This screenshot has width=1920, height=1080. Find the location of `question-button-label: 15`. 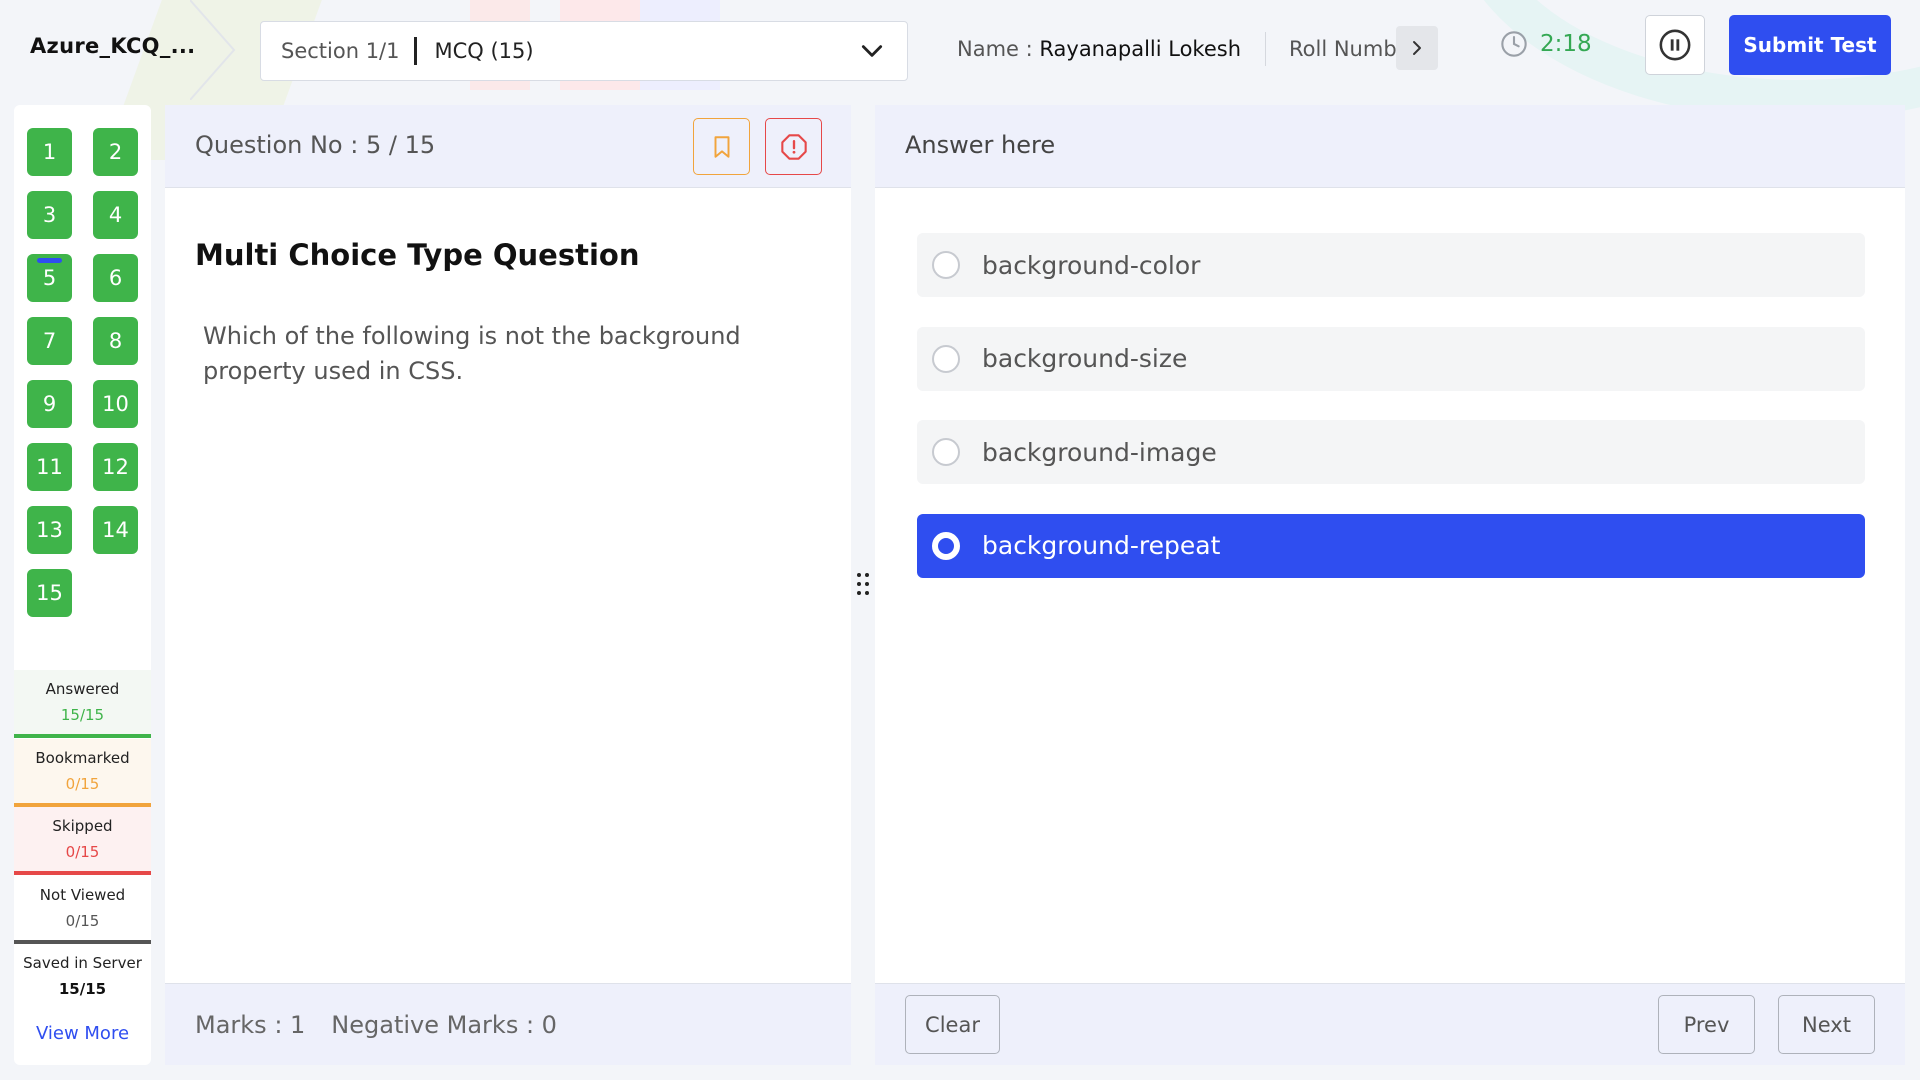

question-button-label: 15 is located at coordinates (49, 593).